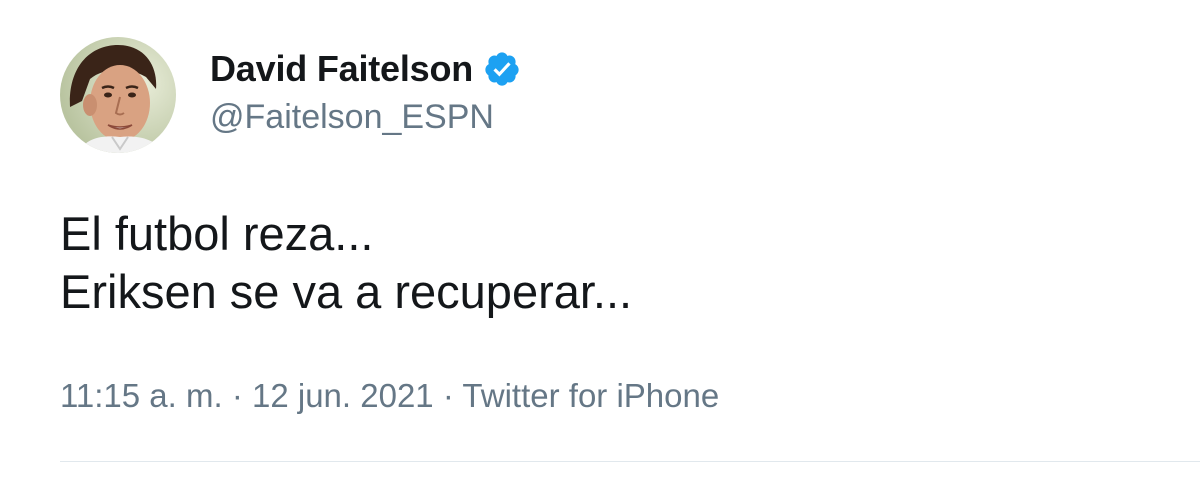  I want to click on profile-photo-icon, so click(118, 95).